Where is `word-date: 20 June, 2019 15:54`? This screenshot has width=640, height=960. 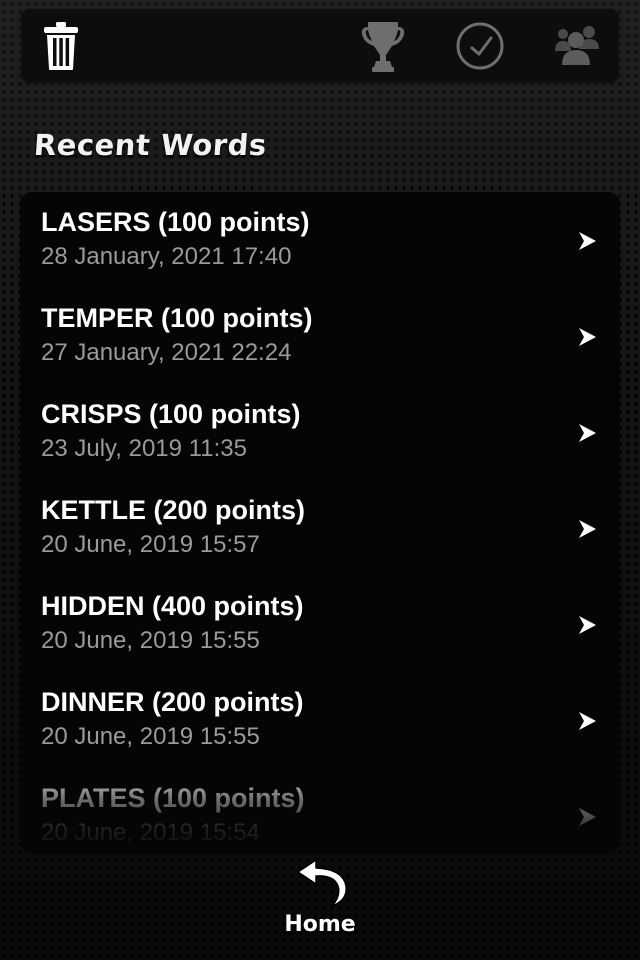
word-date: 20 June, 2019 15:54 is located at coordinates (150, 832).